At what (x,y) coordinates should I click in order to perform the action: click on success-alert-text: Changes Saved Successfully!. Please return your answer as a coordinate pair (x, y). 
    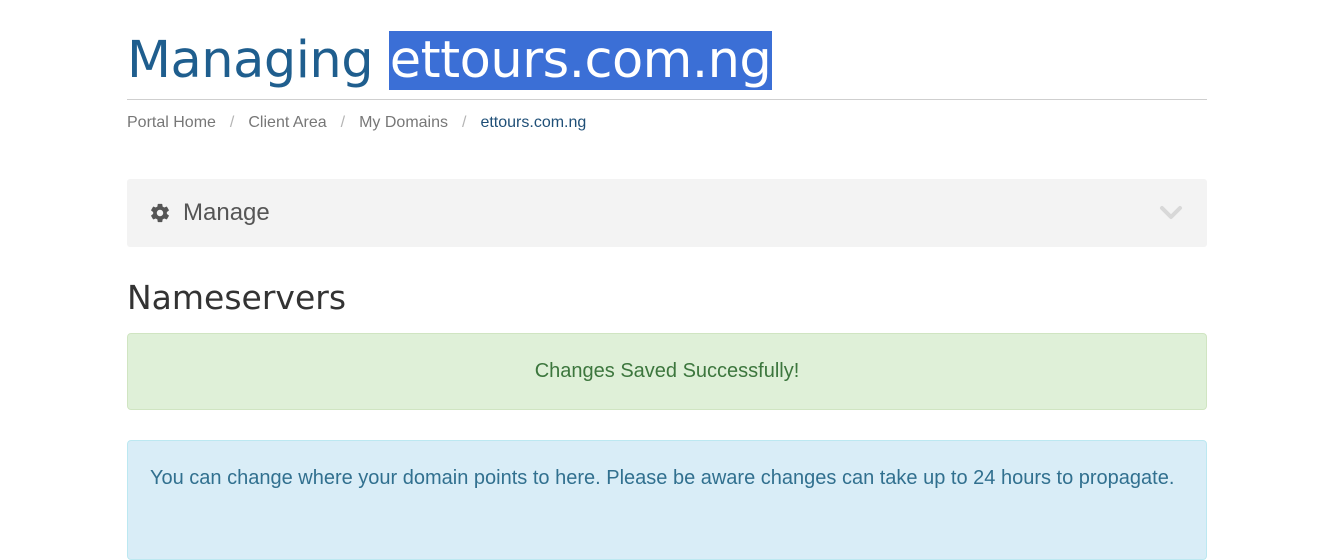
    Looking at the image, I should click on (667, 371).